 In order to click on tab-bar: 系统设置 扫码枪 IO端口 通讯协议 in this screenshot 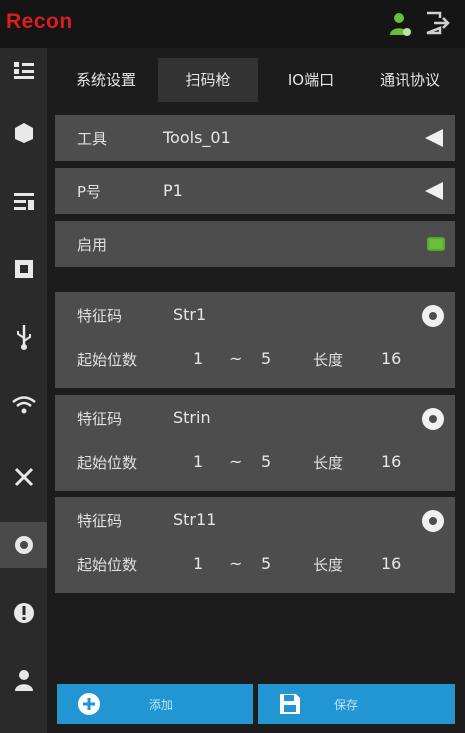, I will do `click(258, 80)`.